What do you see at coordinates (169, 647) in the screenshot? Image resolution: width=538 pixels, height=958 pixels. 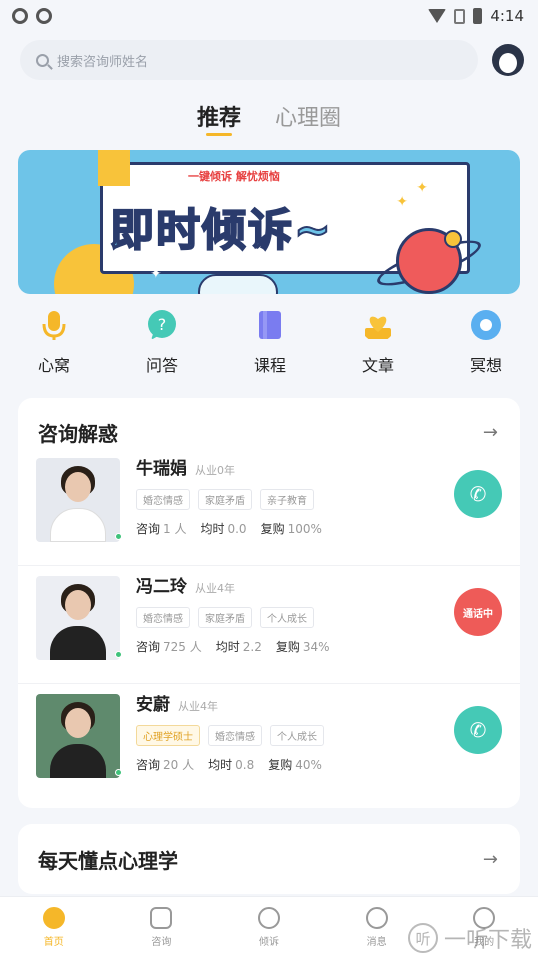 I see `stat-consults: 咨询 725 人` at bounding box center [169, 647].